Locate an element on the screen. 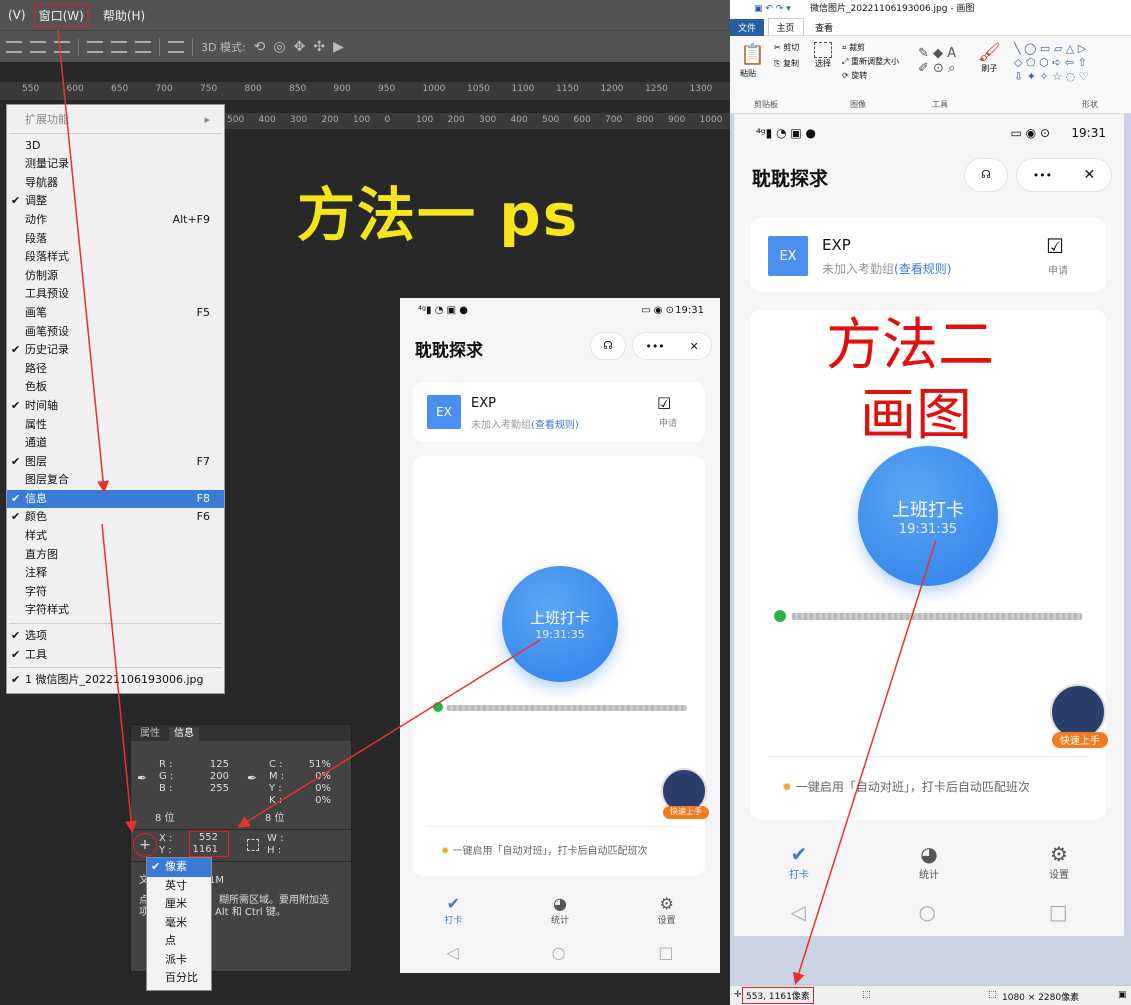 The height and width of the screenshot is (1005, 1131). menu-window: 窗口(W) is located at coordinates (61, 15).